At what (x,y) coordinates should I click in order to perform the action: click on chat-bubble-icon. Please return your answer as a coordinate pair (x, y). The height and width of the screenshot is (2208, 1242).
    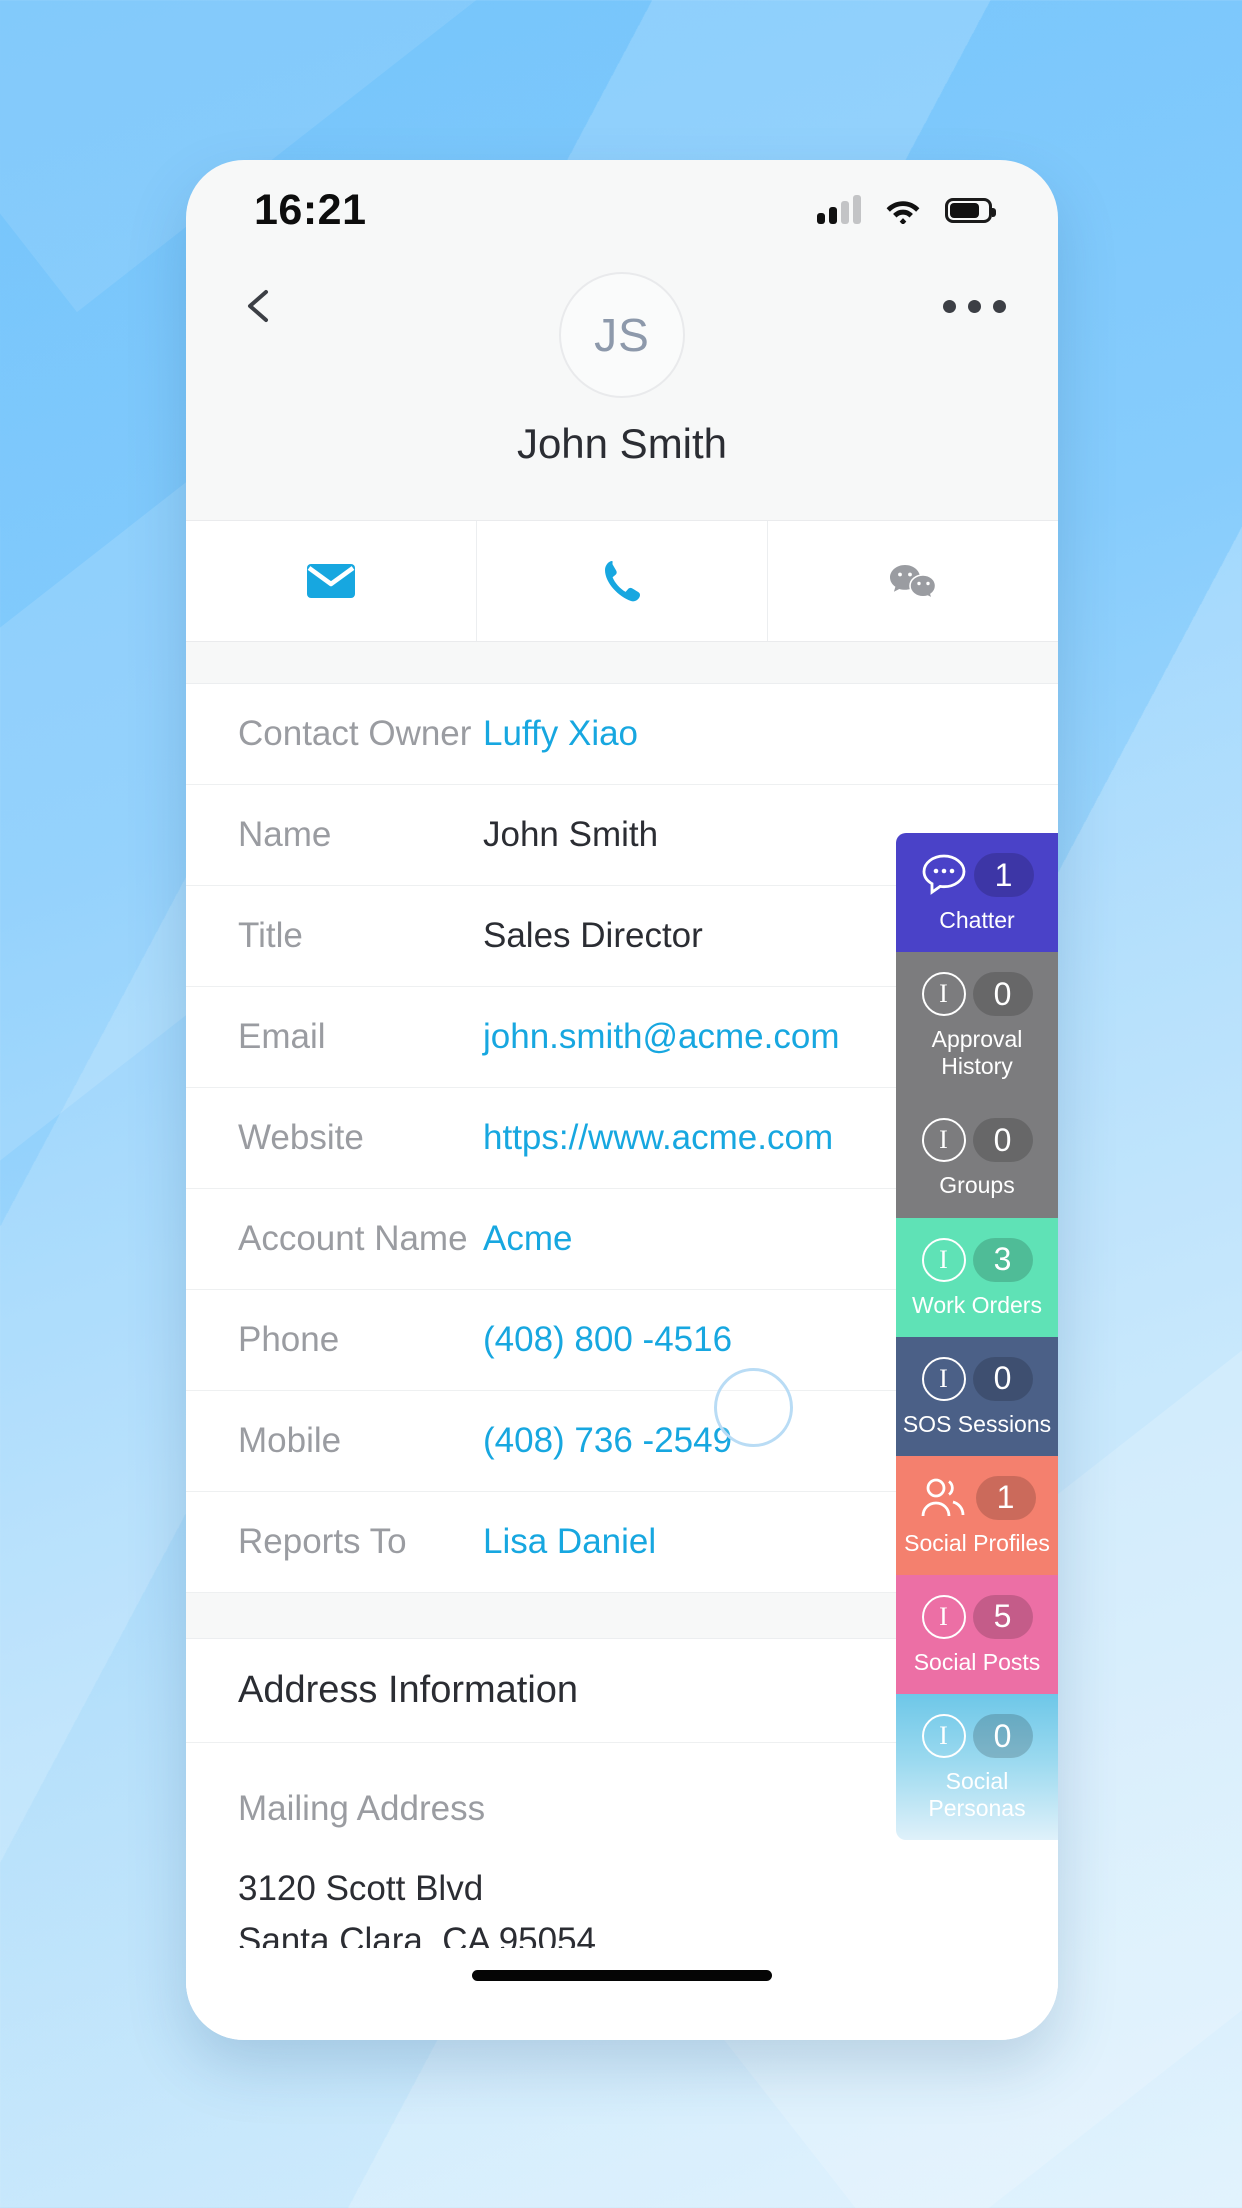
    Looking at the image, I should click on (944, 875).